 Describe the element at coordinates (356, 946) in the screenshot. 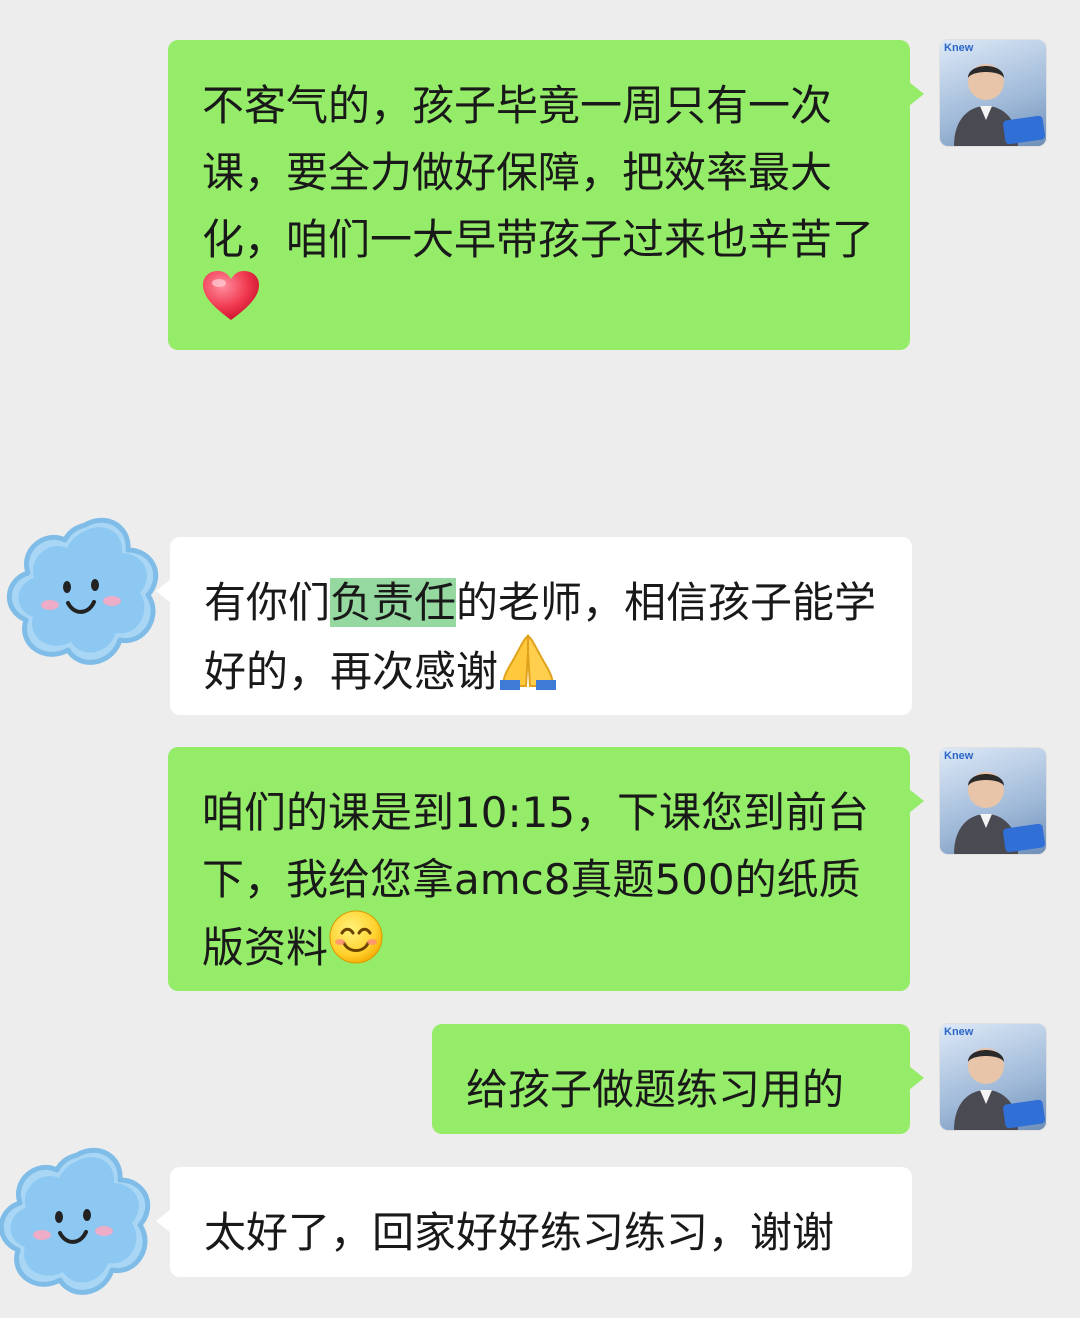

I see `smiling-face-emoji-icon` at that location.